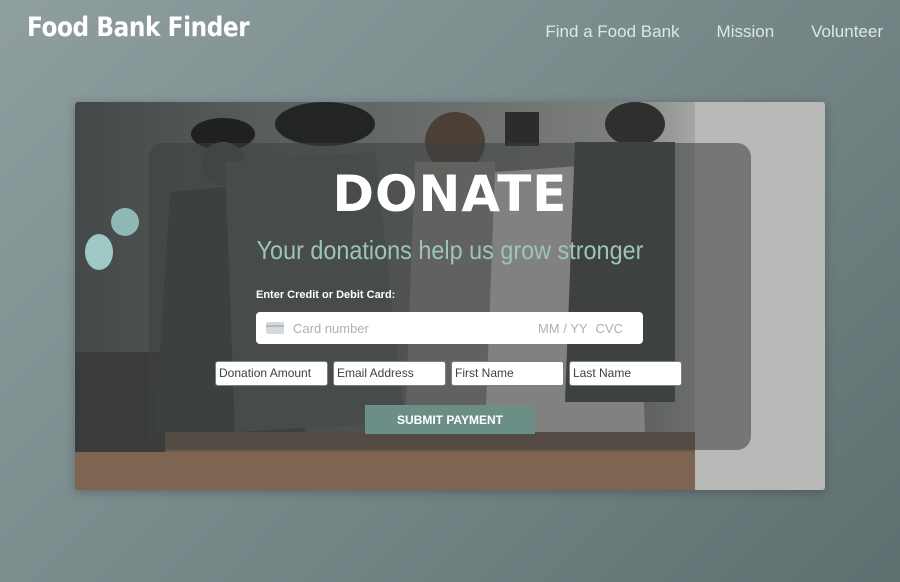  What do you see at coordinates (138, 27) in the screenshot?
I see `site-brand: Food Bank Finder` at bounding box center [138, 27].